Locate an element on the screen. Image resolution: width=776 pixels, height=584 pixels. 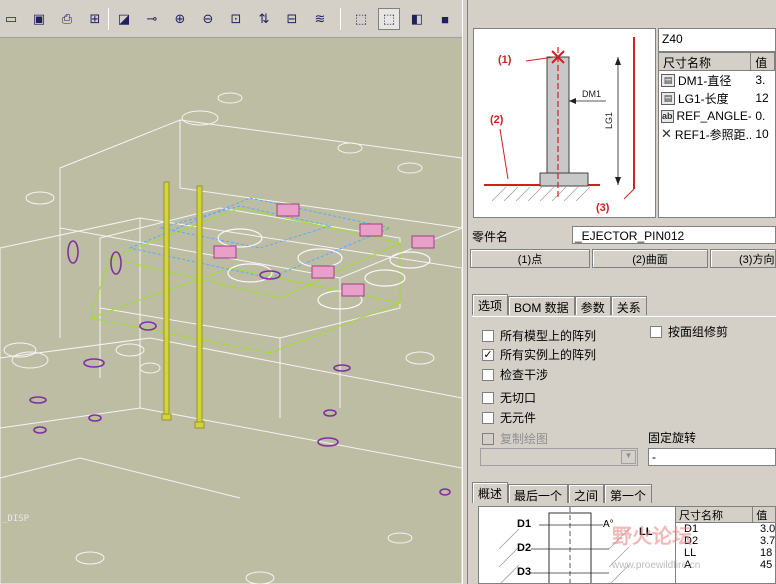
tab-between: 之间 is located at coordinates (586, 493).